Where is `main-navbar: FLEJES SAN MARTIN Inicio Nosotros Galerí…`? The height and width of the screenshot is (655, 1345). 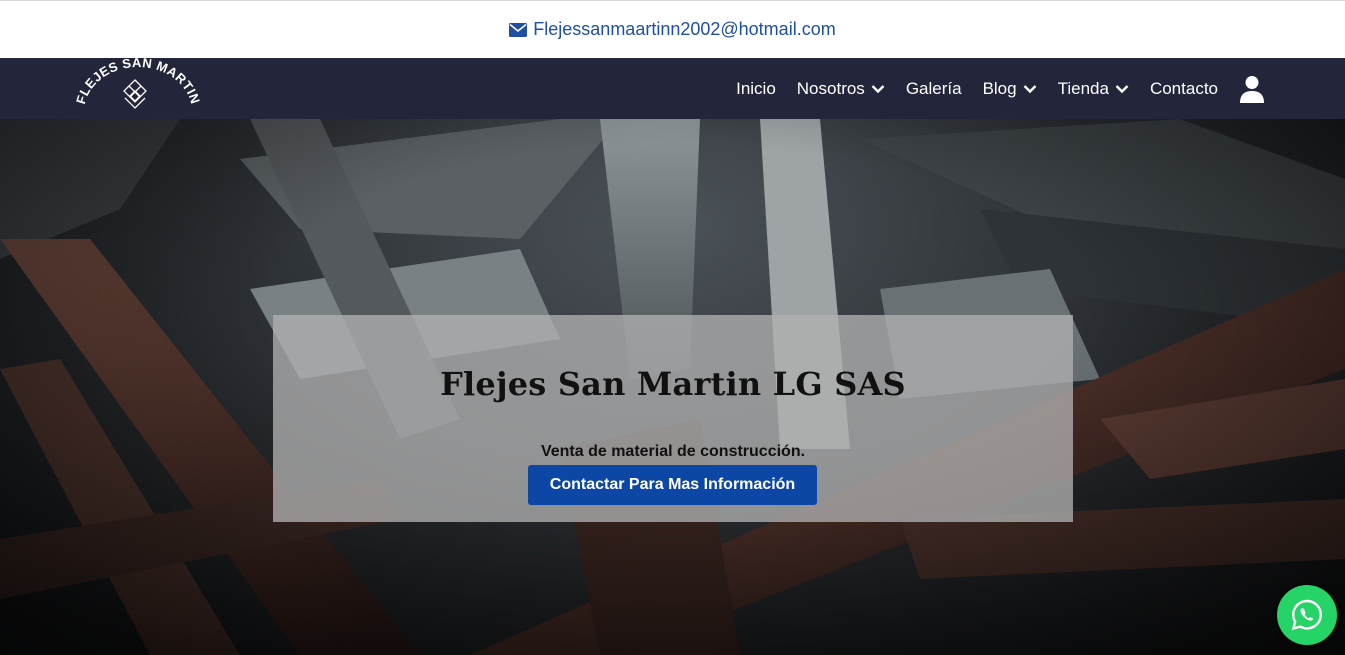 main-navbar: FLEJES SAN MARTIN Inicio Nosotros Galerí… is located at coordinates (672, 87).